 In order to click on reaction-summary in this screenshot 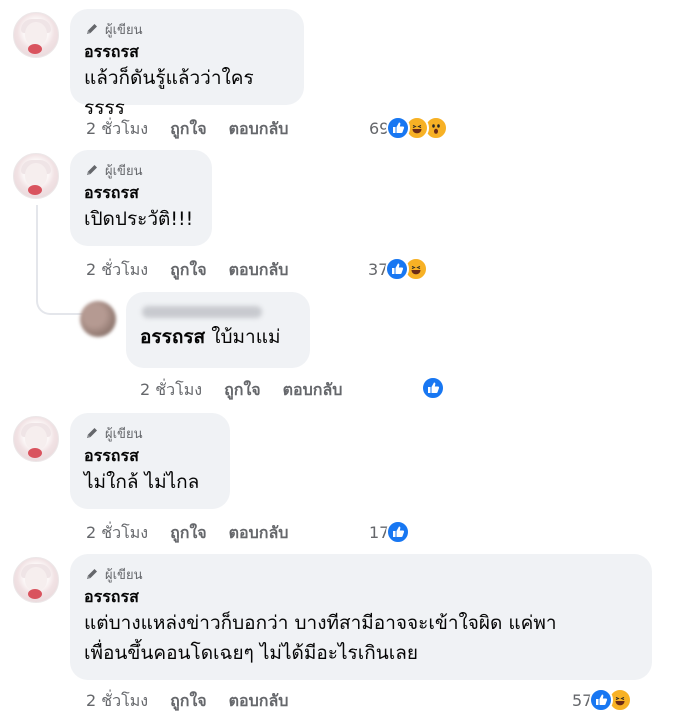, I will do `click(433, 388)`.